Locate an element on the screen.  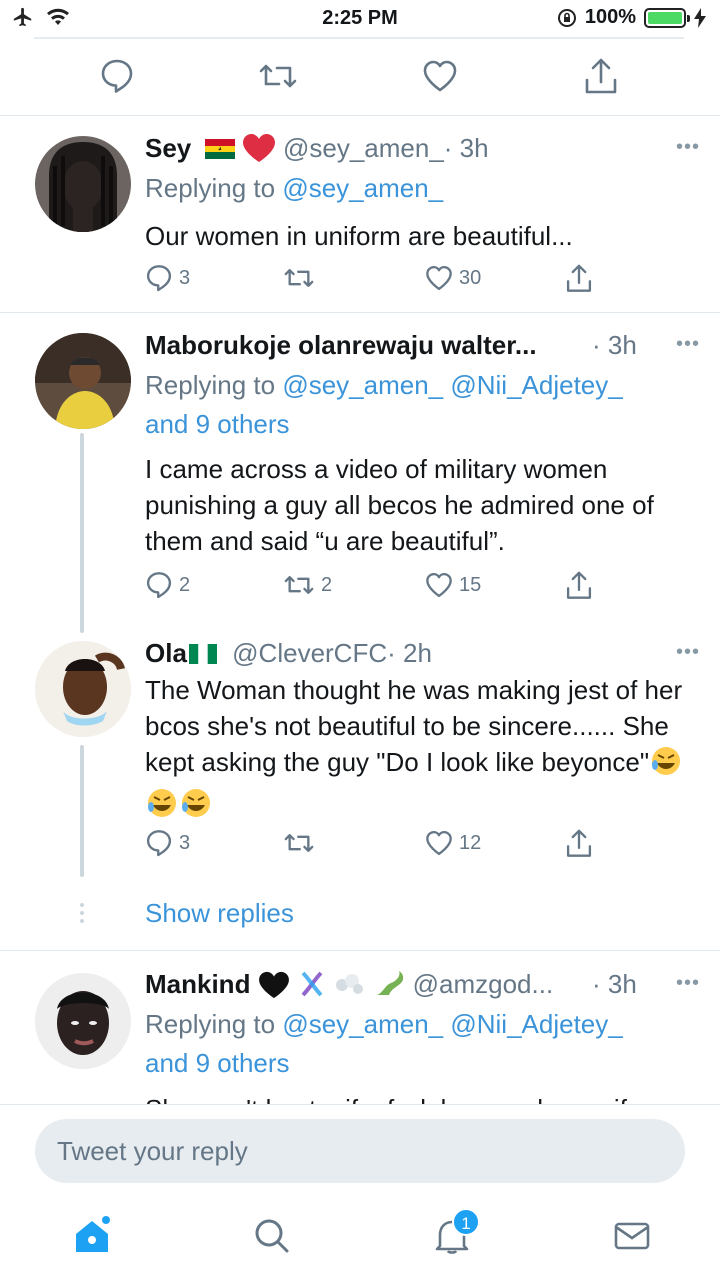
display-name: Sey is located at coordinates (168, 148).